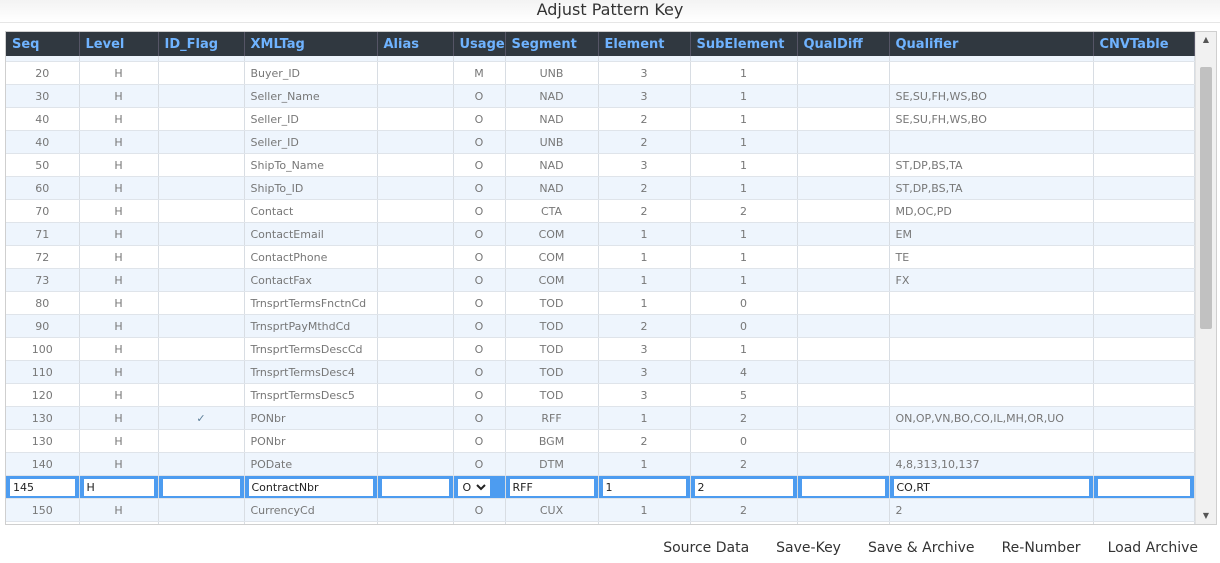  I want to click on column-header-seq: Seq, so click(43, 44).